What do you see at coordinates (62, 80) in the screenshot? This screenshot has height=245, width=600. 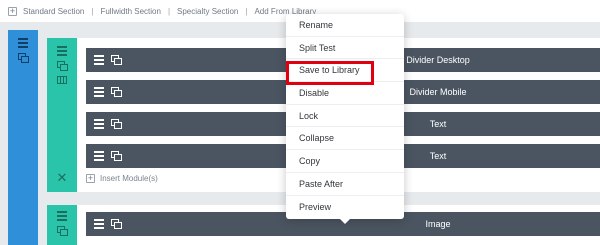 I see `columns-icon` at bounding box center [62, 80].